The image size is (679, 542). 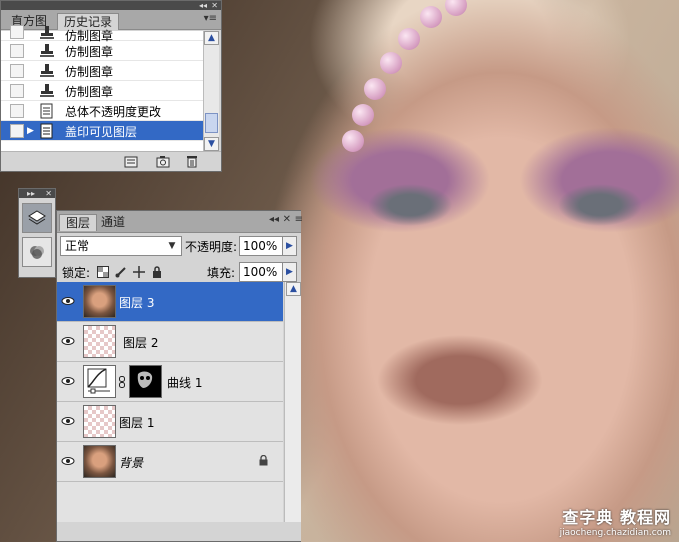 What do you see at coordinates (78, 222) in the screenshot?
I see `tab-layers: 图层` at bounding box center [78, 222].